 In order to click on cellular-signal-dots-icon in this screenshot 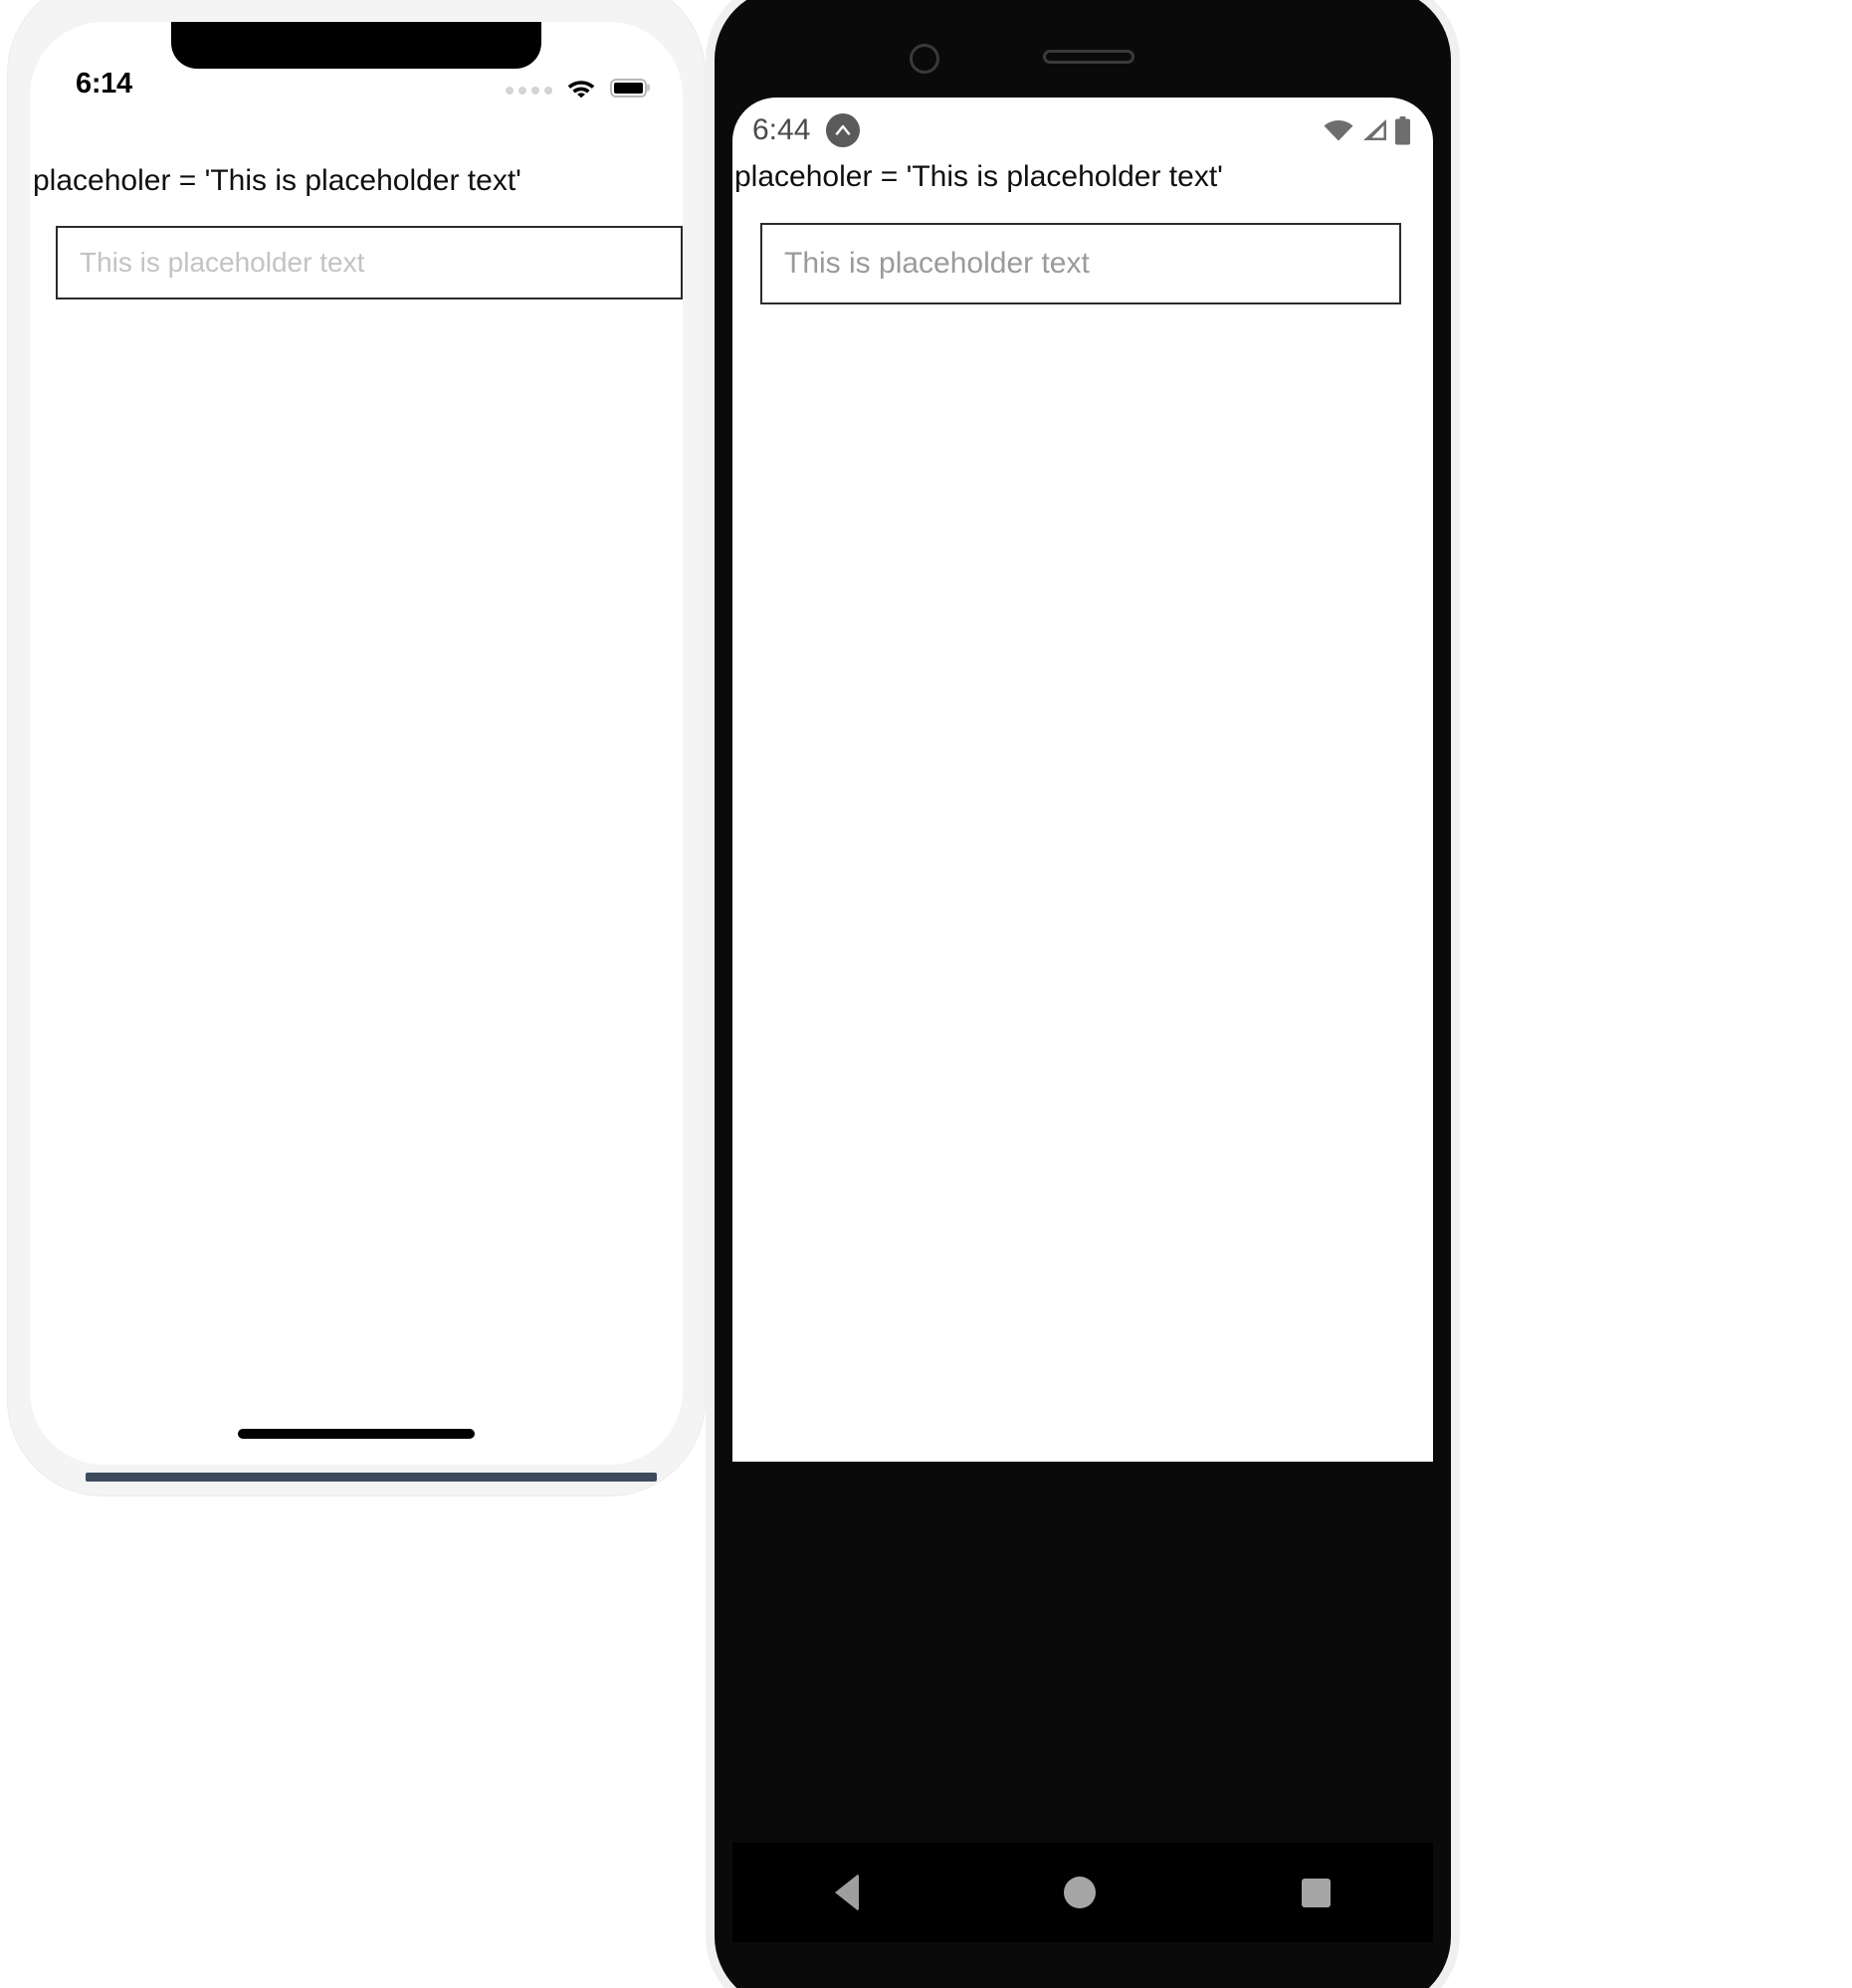, I will do `click(529, 91)`.